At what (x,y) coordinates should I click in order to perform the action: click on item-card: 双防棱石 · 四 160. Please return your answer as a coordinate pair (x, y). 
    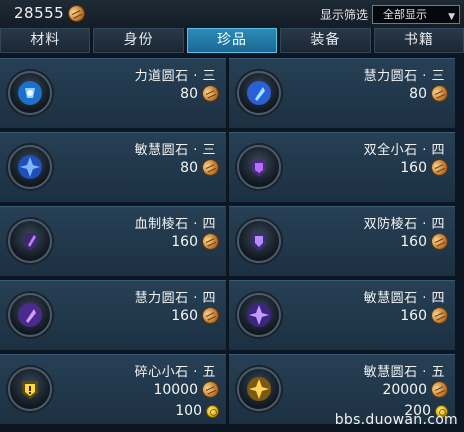
    Looking at the image, I should click on (342, 241).